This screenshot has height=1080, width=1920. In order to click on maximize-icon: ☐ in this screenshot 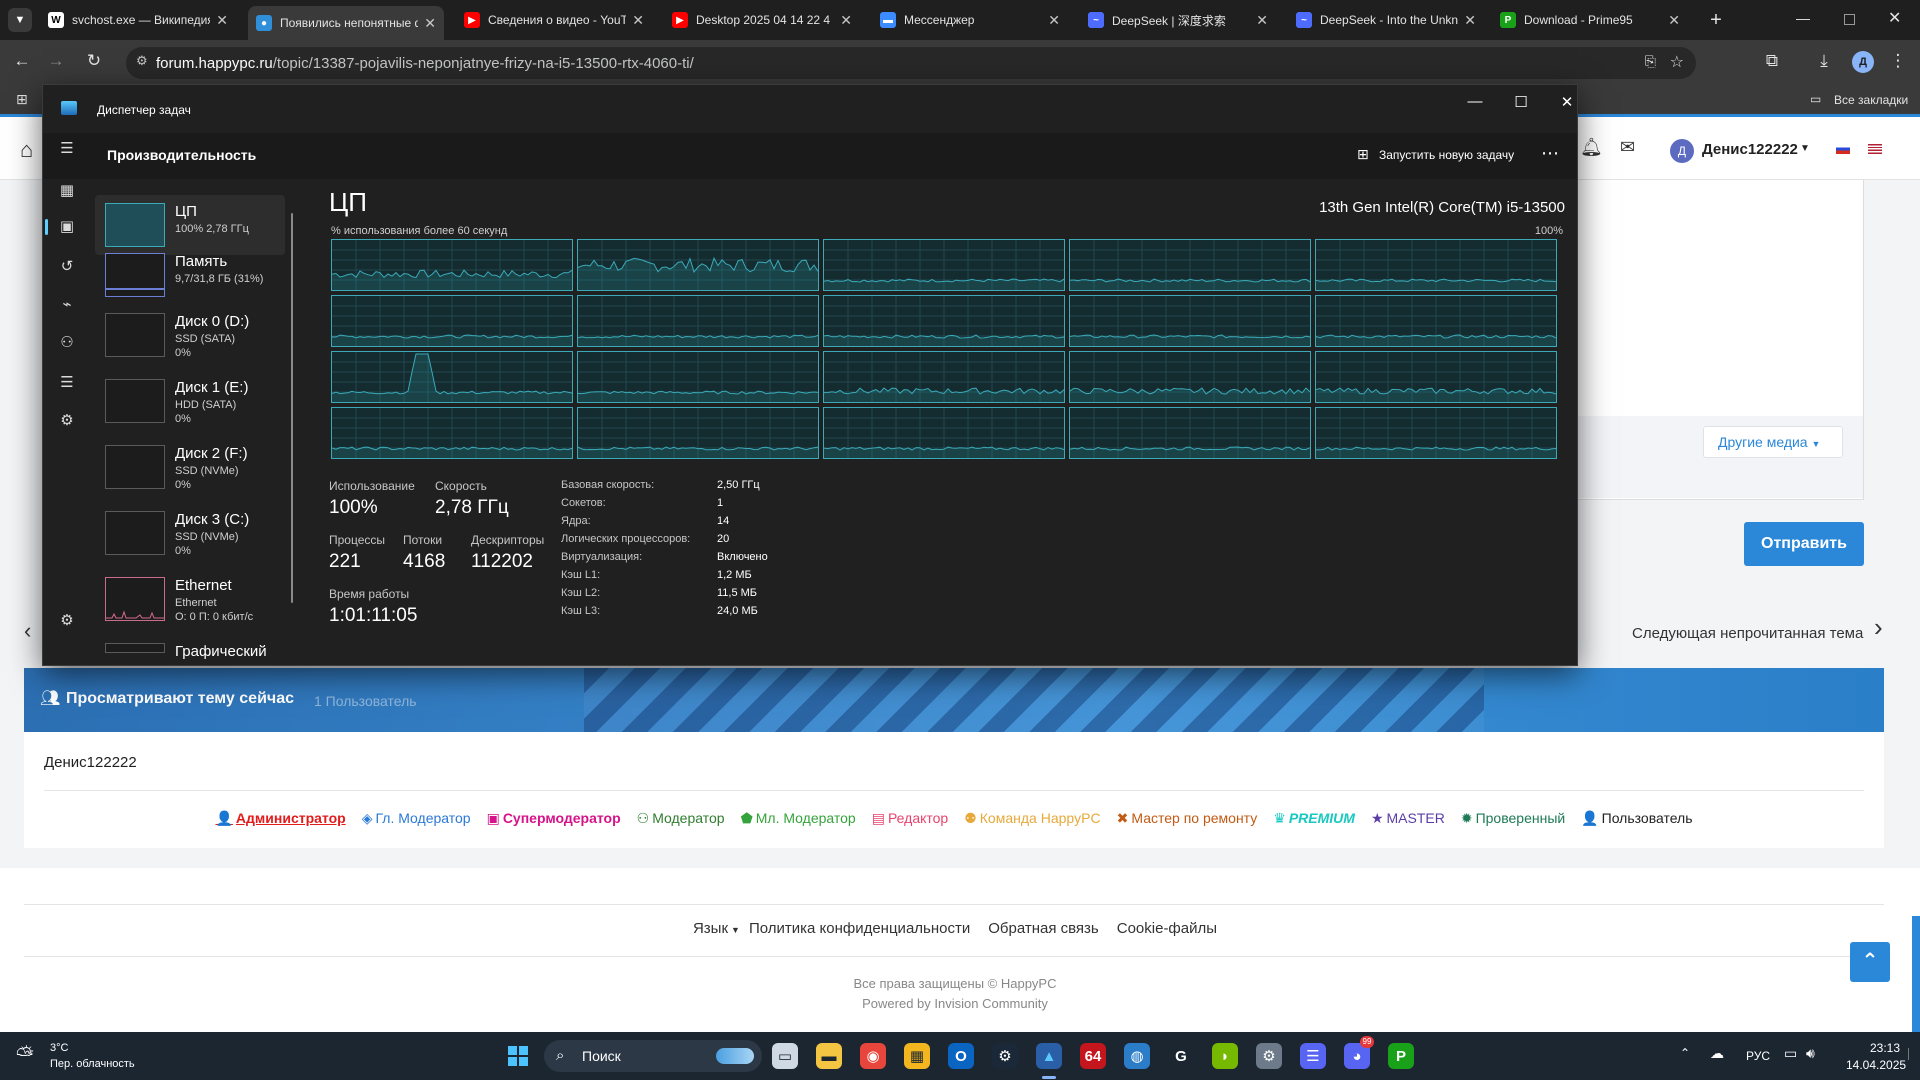, I will do `click(1521, 105)`.